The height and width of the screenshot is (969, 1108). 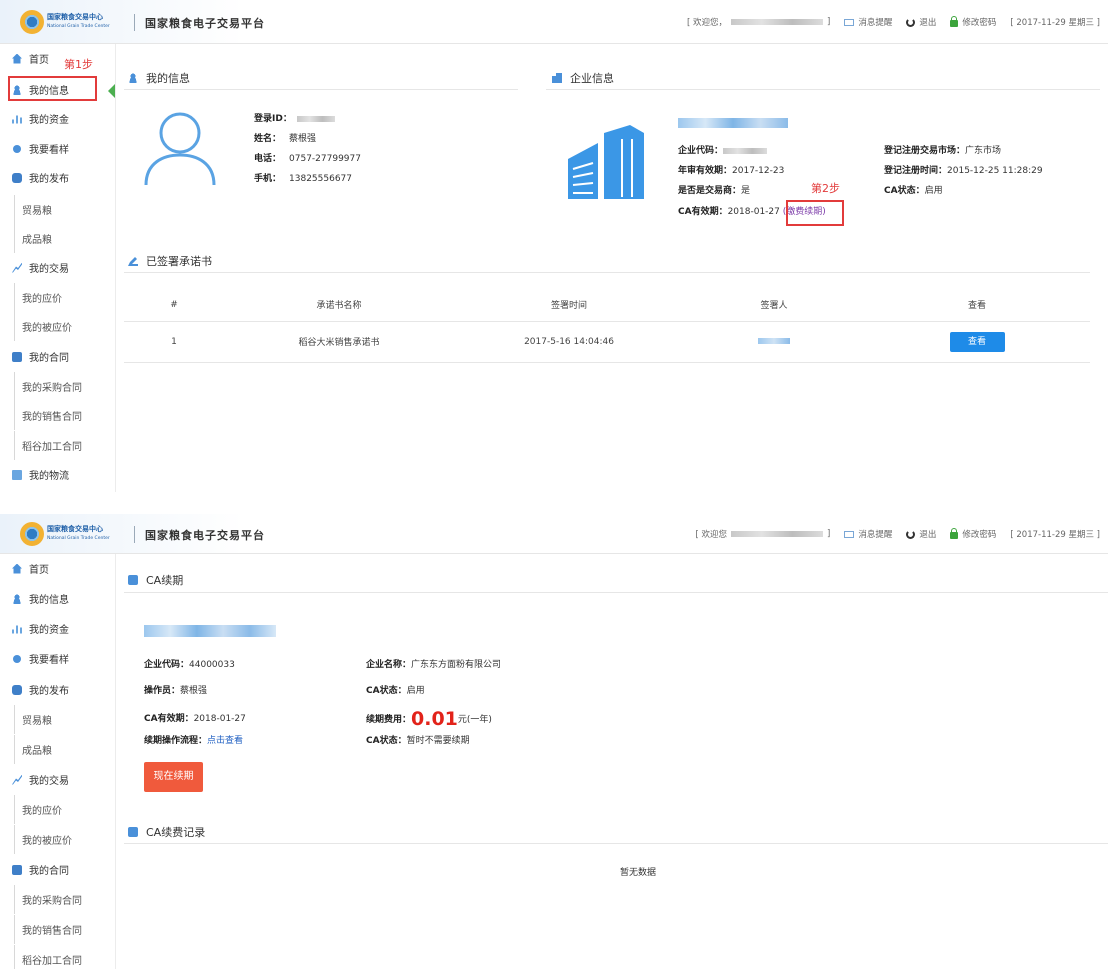 What do you see at coordinates (339, 306) in the screenshot?
I see `col-name: 承诺书名称` at bounding box center [339, 306].